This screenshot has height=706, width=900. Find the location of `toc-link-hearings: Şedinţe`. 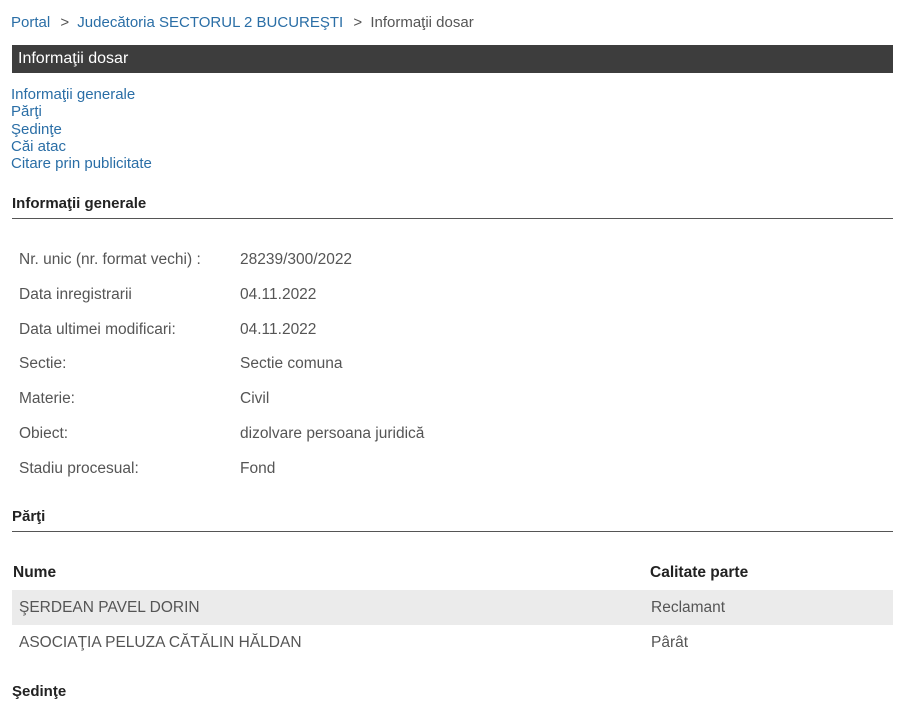

toc-link-hearings: Şedinţe is located at coordinates (81, 129).